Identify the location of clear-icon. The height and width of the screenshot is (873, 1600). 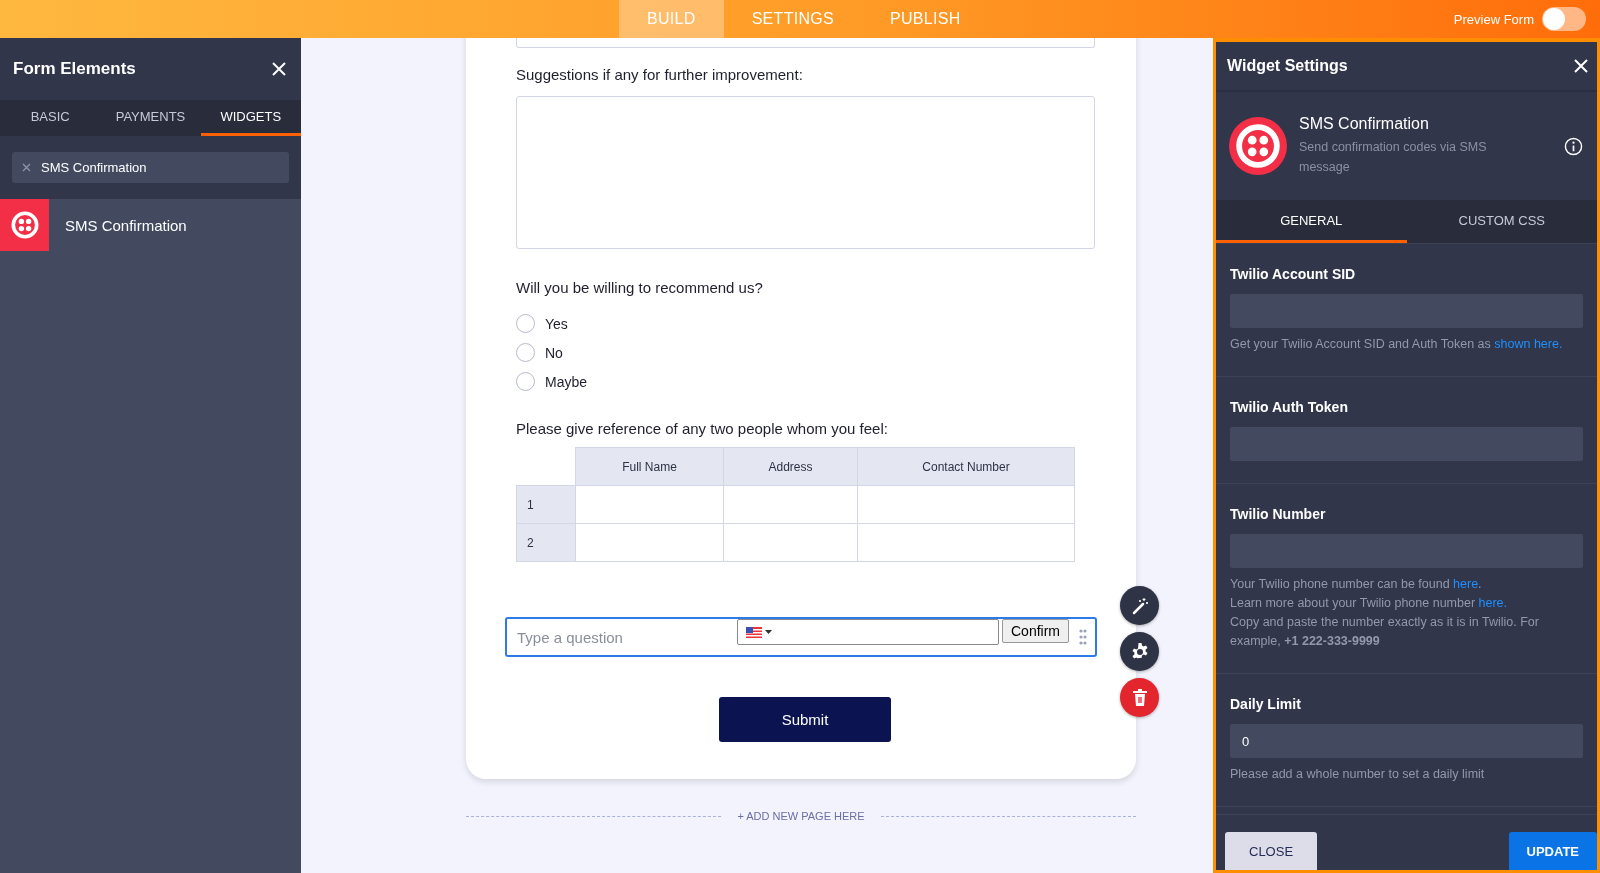
(26, 167).